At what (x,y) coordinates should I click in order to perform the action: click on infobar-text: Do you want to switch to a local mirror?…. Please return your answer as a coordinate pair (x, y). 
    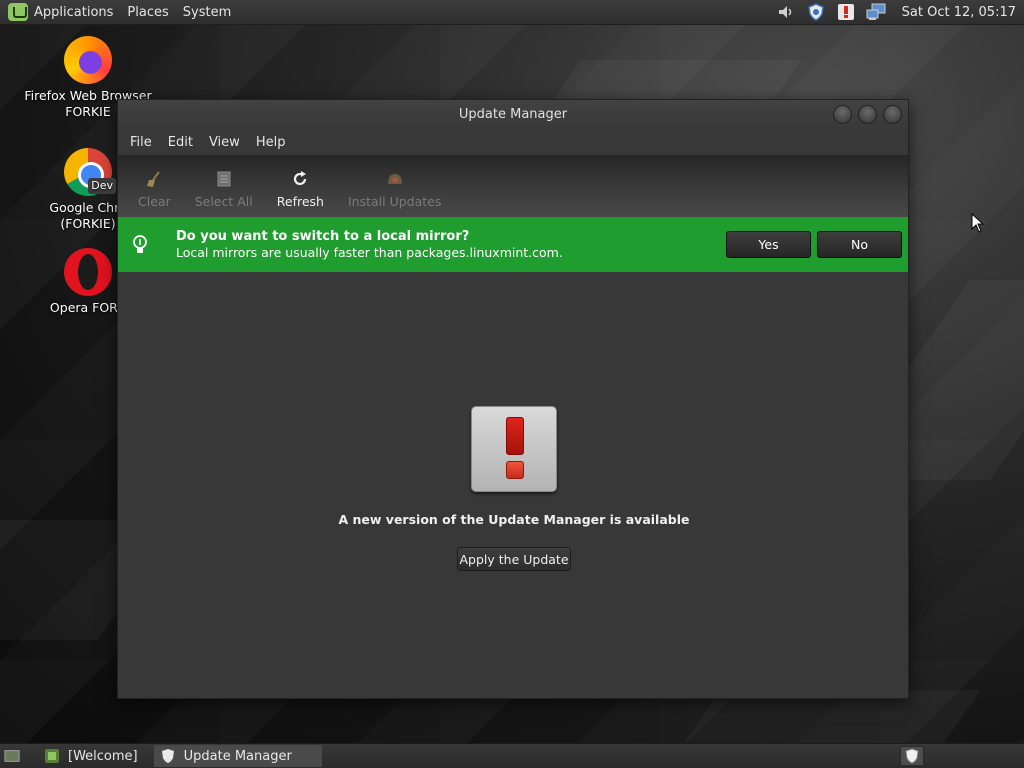
    Looking at the image, I should click on (448, 245).